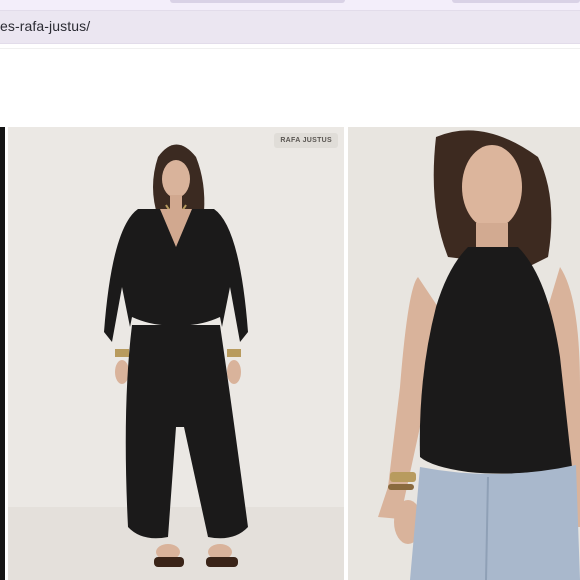 This screenshot has width=580, height=580. What do you see at coordinates (306, 140) in the screenshot?
I see `brand-badge: RAFA JUSTUS` at bounding box center [306, 140].